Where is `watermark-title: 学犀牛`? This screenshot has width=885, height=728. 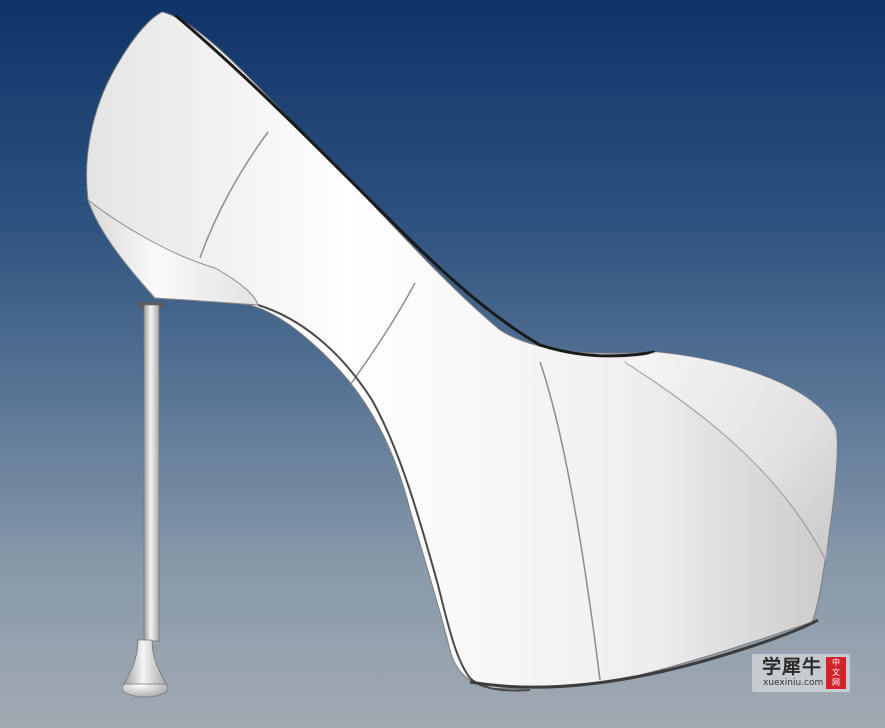 watermark-title: 学犀牛 is located at coordinates (792, 667).